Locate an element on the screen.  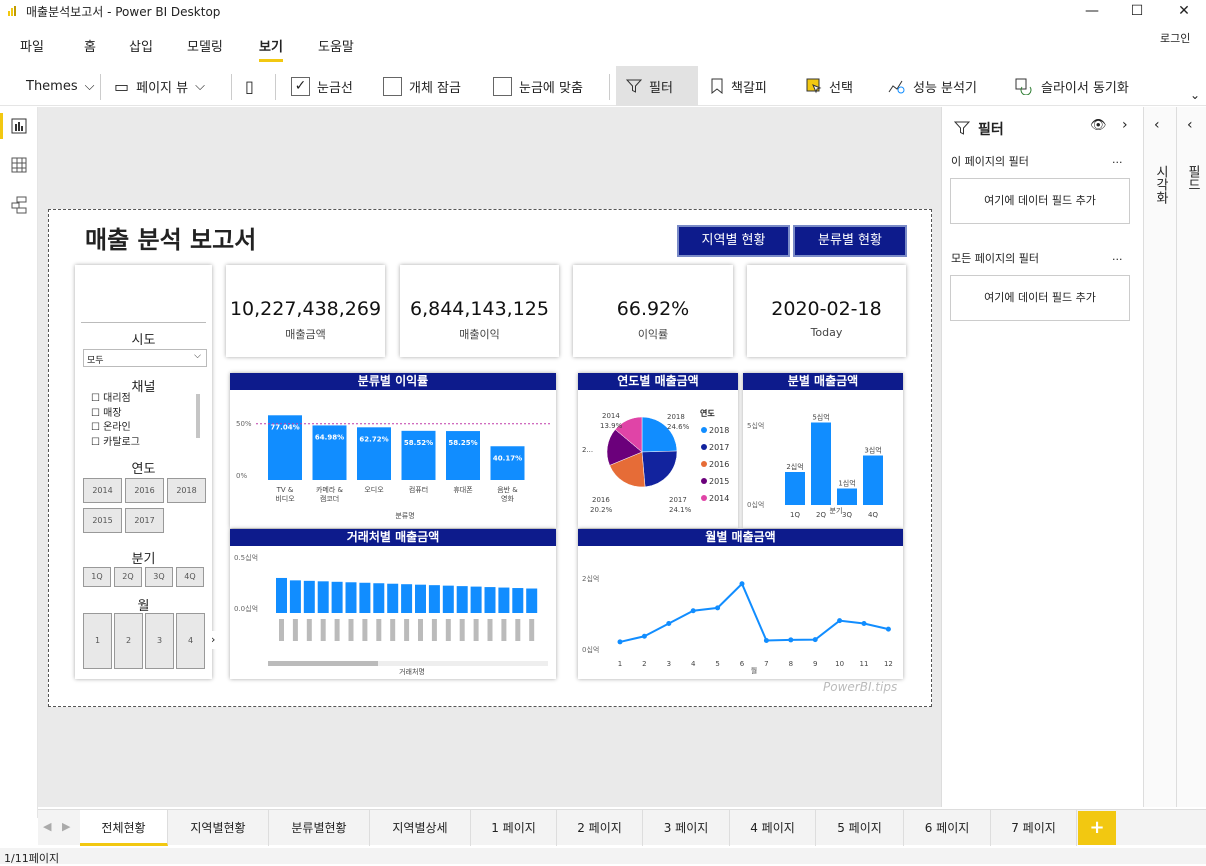
tab-region-detail: 지역별상세 is located at coordinates (420, 828).